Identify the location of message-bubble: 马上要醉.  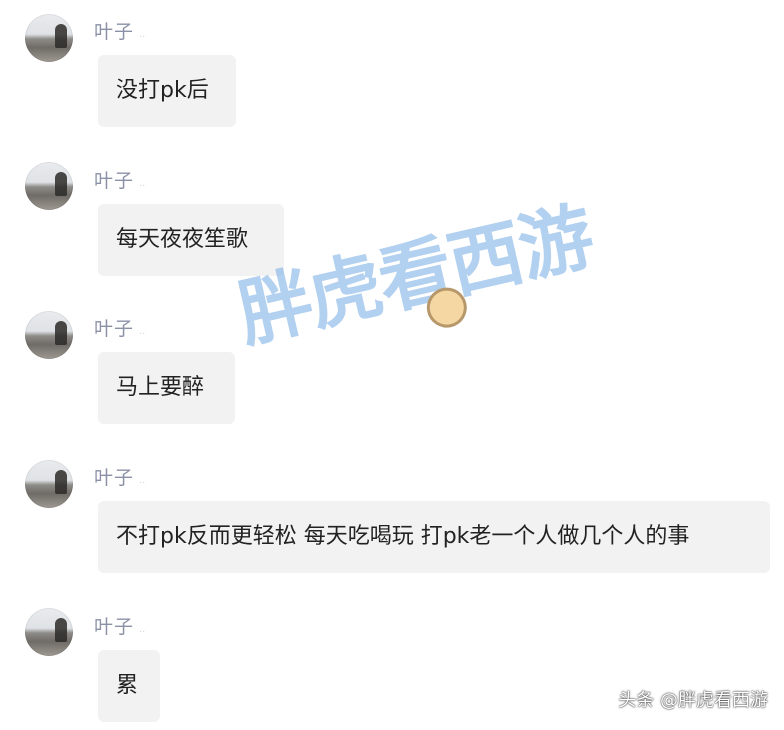
(166, 388).